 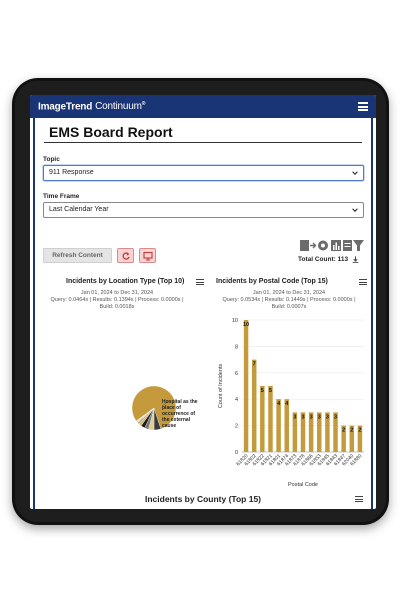 I want to click on postal-chart-title: Incidents by Postal Code (Top 15), so click(x=272, y=281).